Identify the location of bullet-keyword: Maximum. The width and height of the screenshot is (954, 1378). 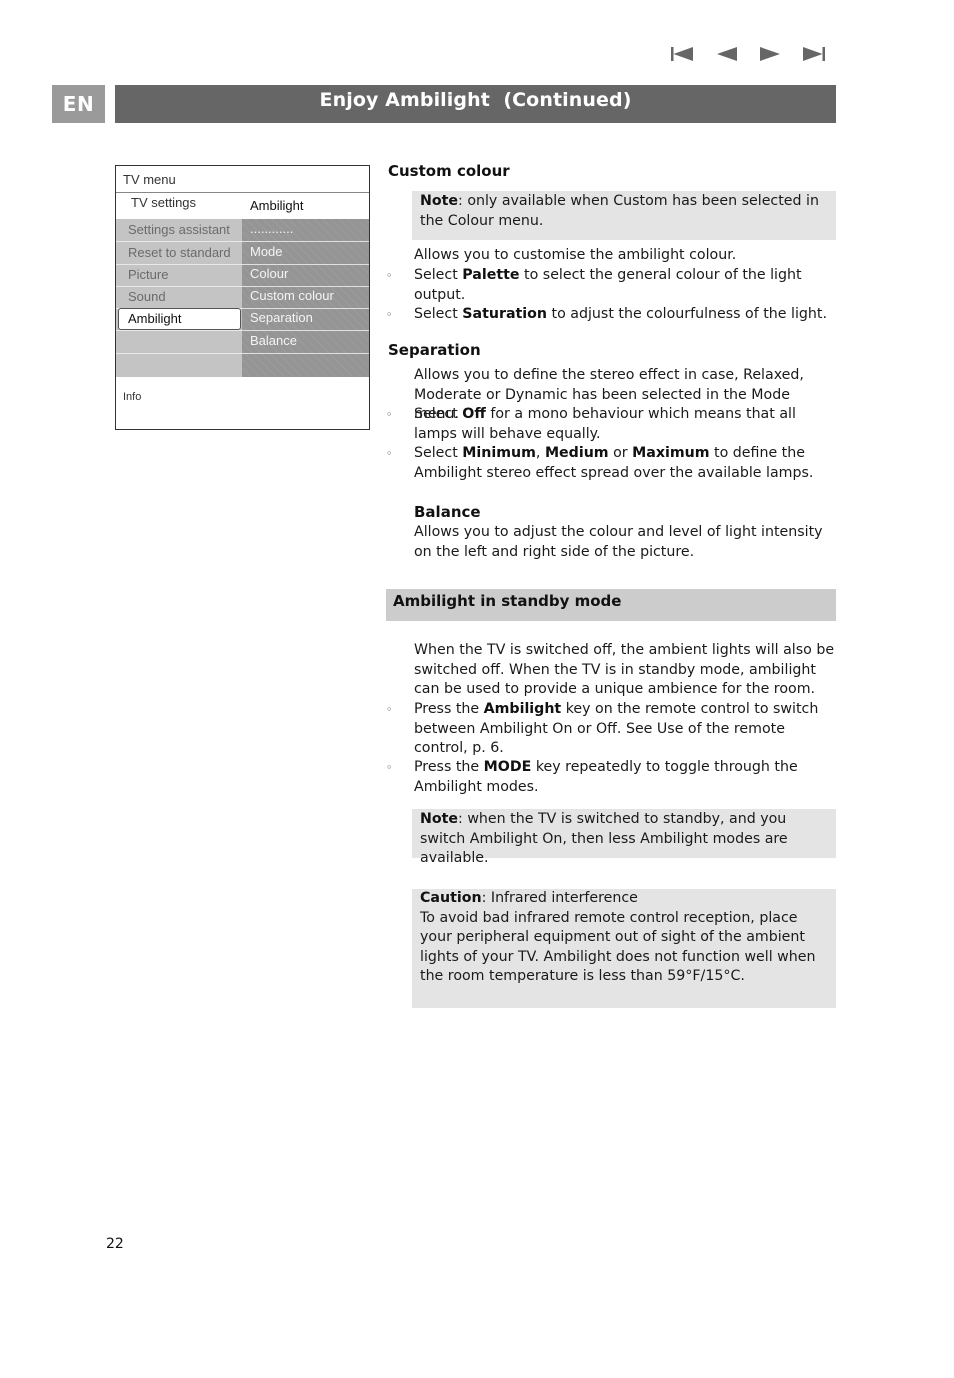
(671, 453).